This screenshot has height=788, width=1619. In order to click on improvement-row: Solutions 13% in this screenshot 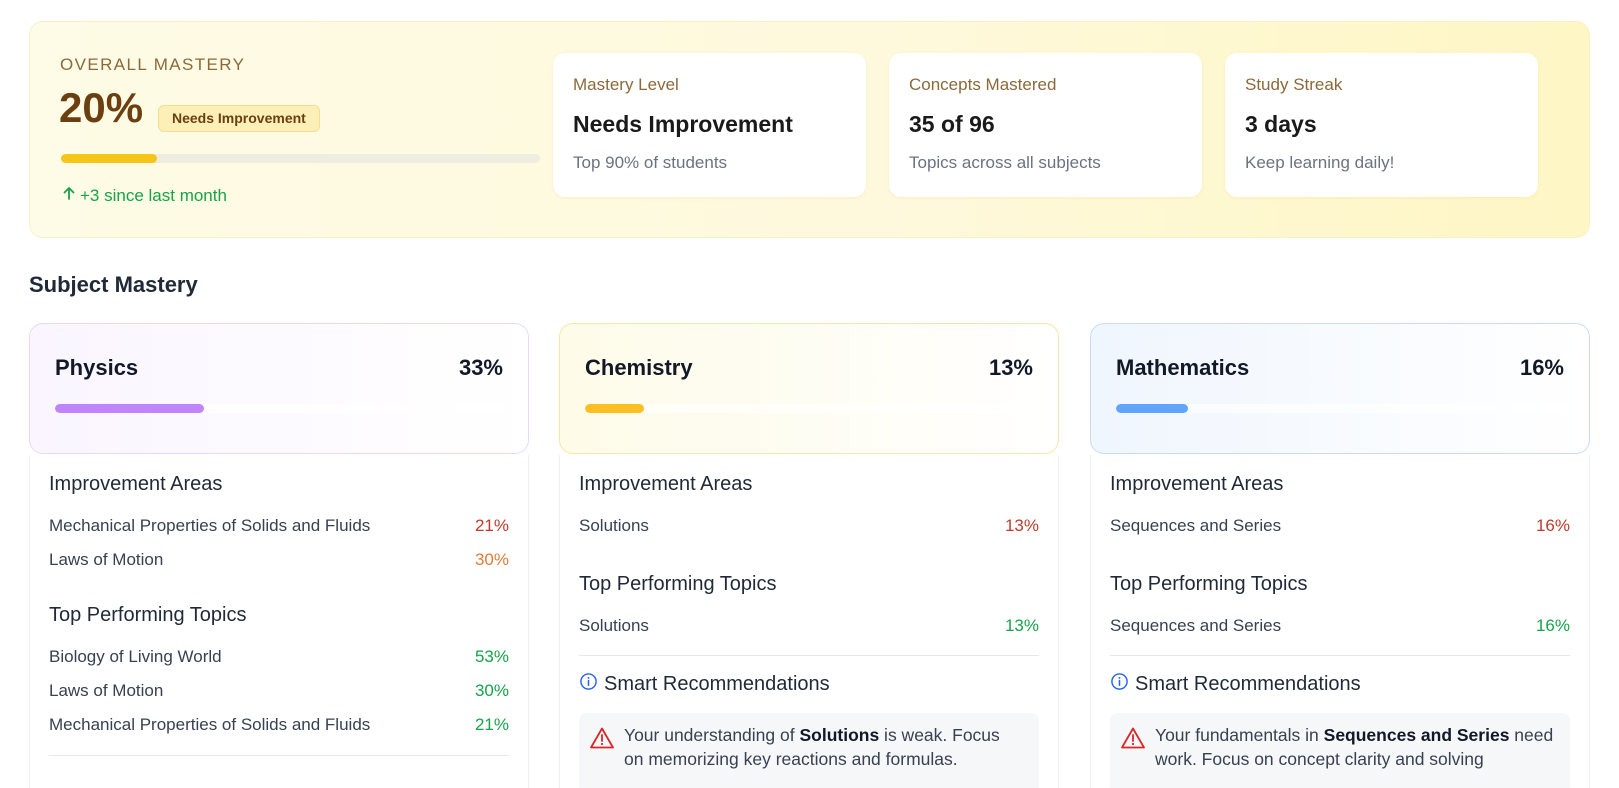, I will do `click(809, 528)`.